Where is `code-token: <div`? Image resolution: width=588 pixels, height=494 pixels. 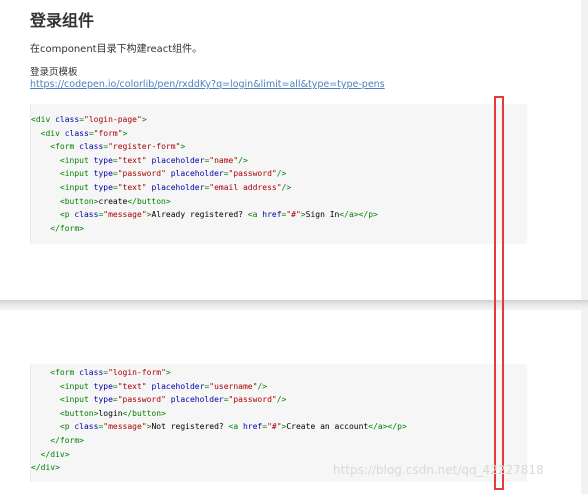 code-token: <div is located at coordinates (43, 119).